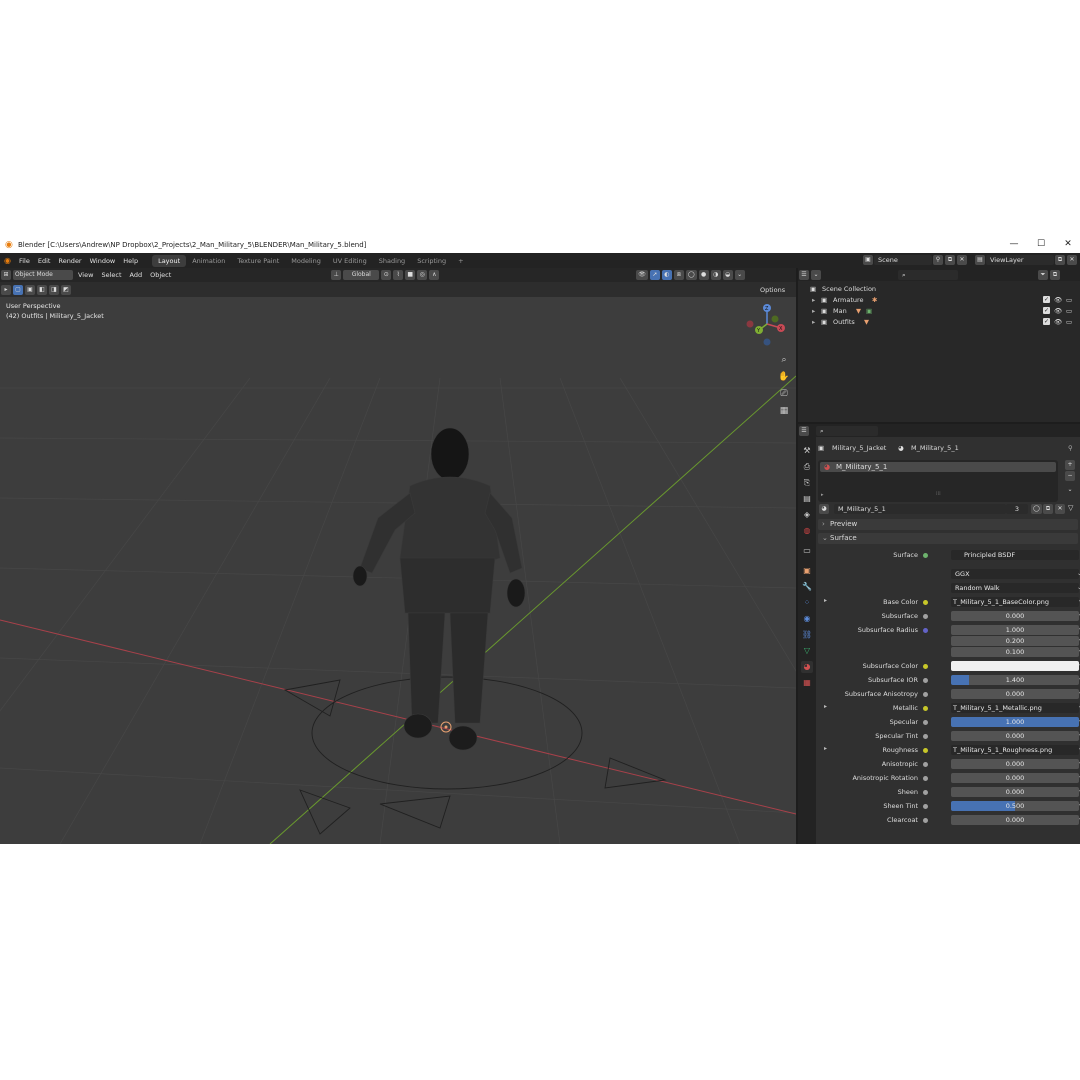 The width and height of the screenshot is (1080, 1080). I want to click on new-collection-icon: ⧉, so click(1055, 274).